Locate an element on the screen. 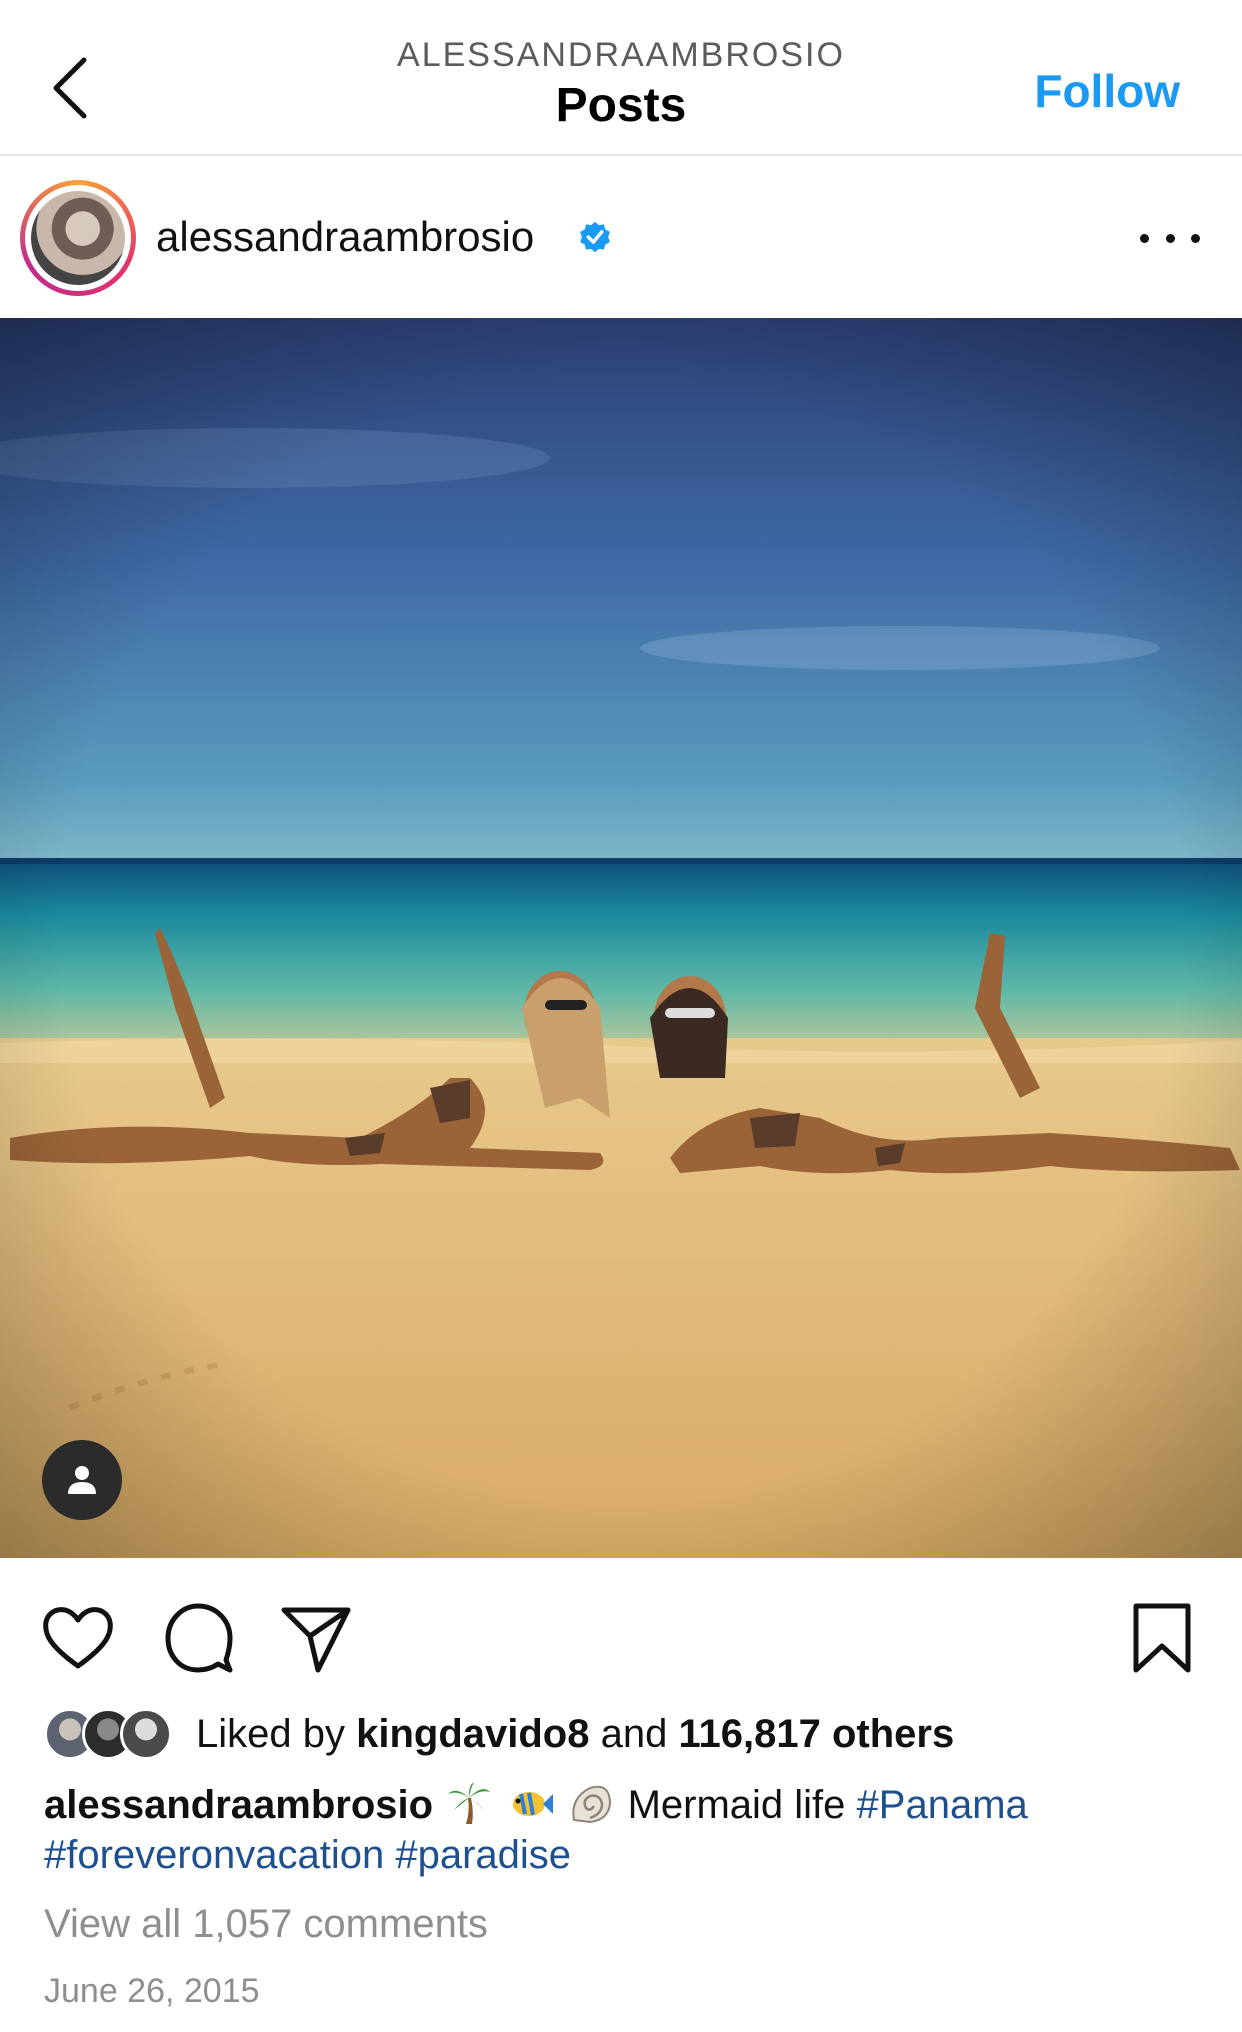 This screenshot has width=1242, height=2032. share-icon is located at coordinates (316, 1638).